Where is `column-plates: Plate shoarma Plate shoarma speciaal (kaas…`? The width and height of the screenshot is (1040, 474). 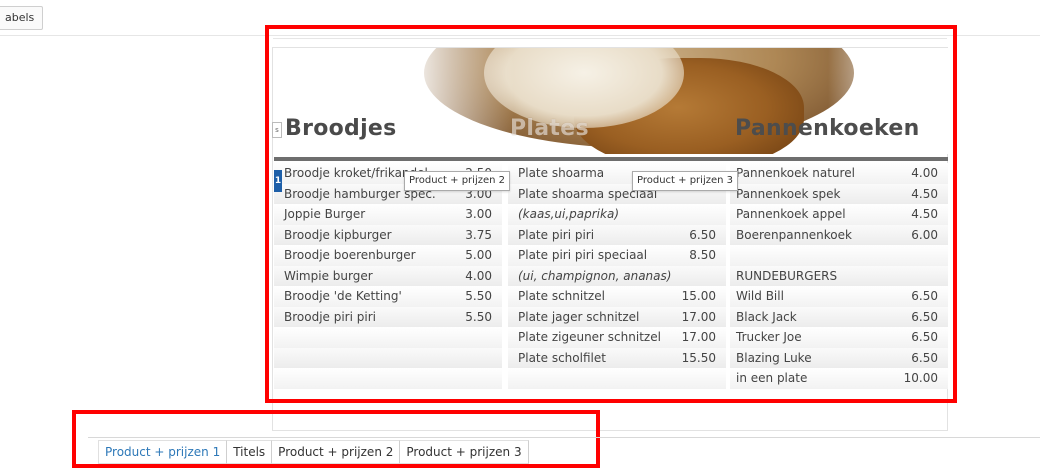 column-plates: Plate shoarma Plate shoarma speciaal (kaas… is located at coordinates (617, 276).